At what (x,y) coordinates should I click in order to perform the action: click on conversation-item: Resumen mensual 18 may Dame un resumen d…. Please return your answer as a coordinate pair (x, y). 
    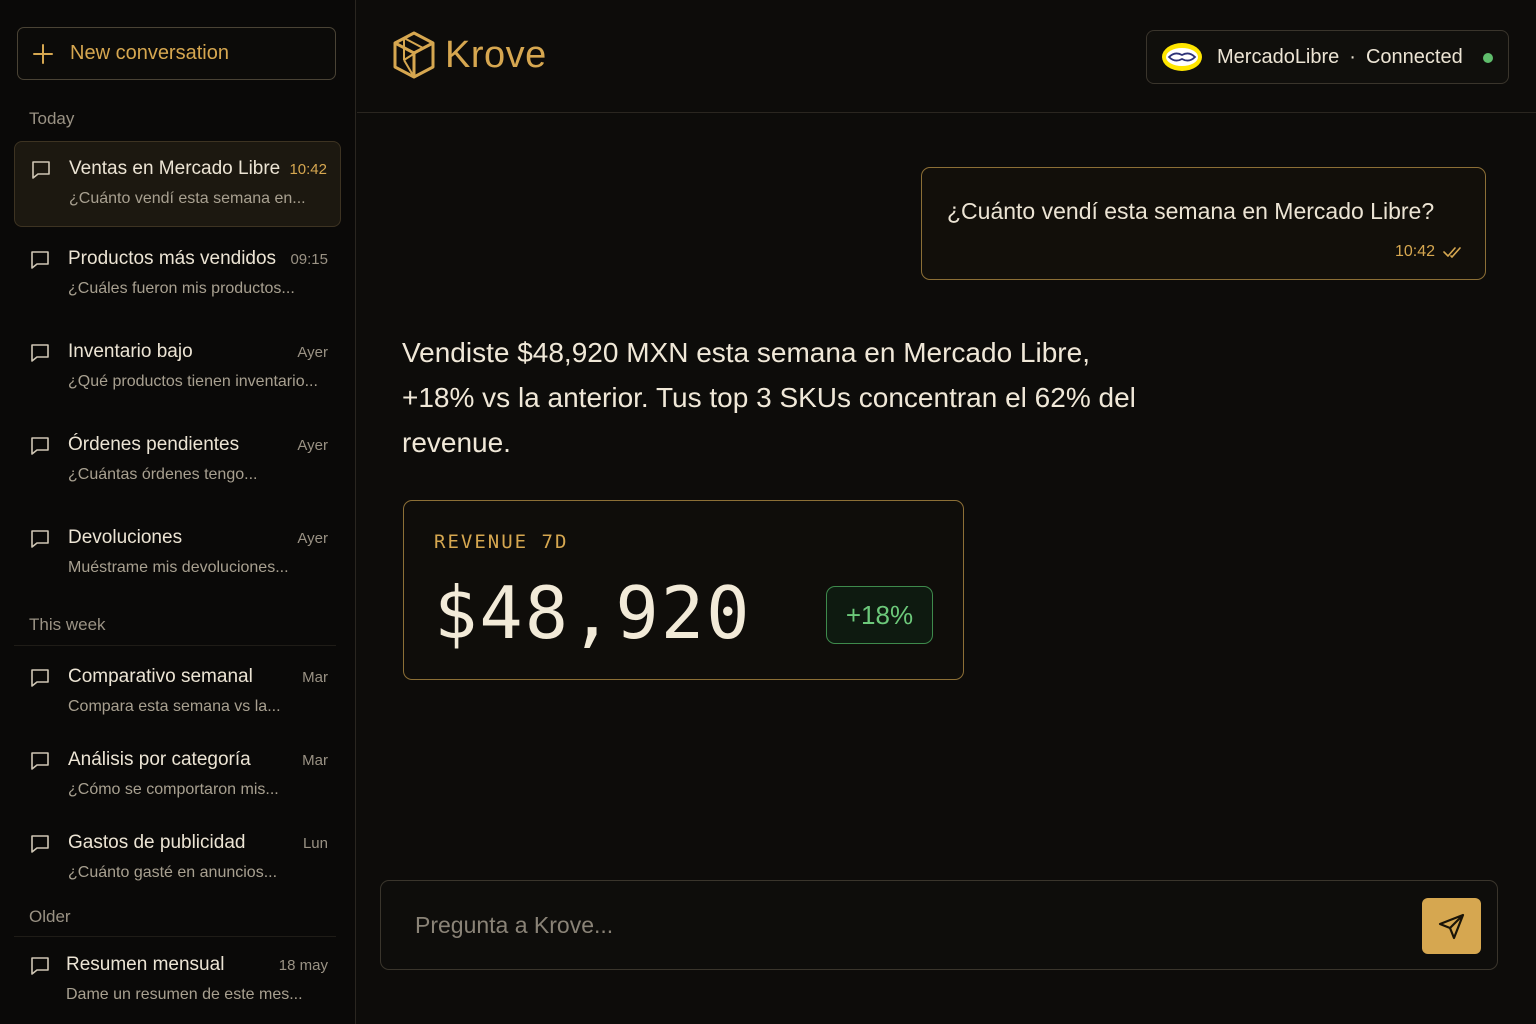
    Looking at the image, I should click on (177, 981).